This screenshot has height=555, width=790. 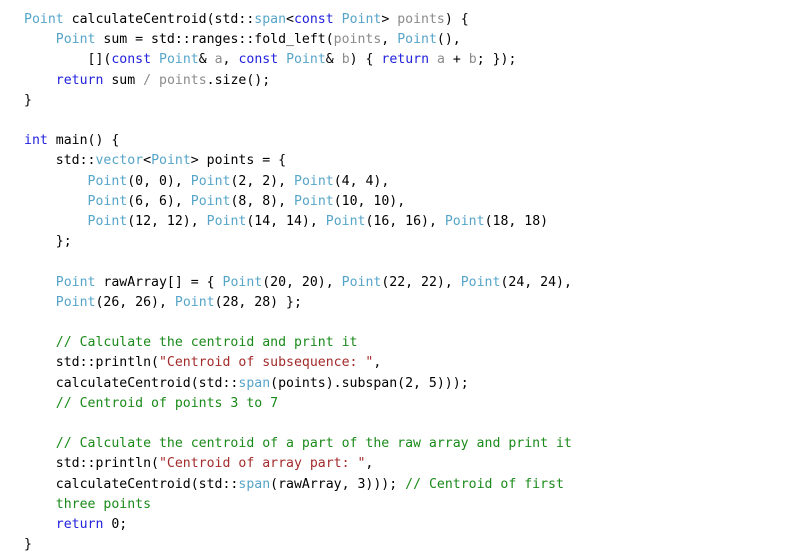 What do you see at coordinates (48, 242) in the screenshot?
I see `code-token-pl: };` at bounding box center [48, 242].